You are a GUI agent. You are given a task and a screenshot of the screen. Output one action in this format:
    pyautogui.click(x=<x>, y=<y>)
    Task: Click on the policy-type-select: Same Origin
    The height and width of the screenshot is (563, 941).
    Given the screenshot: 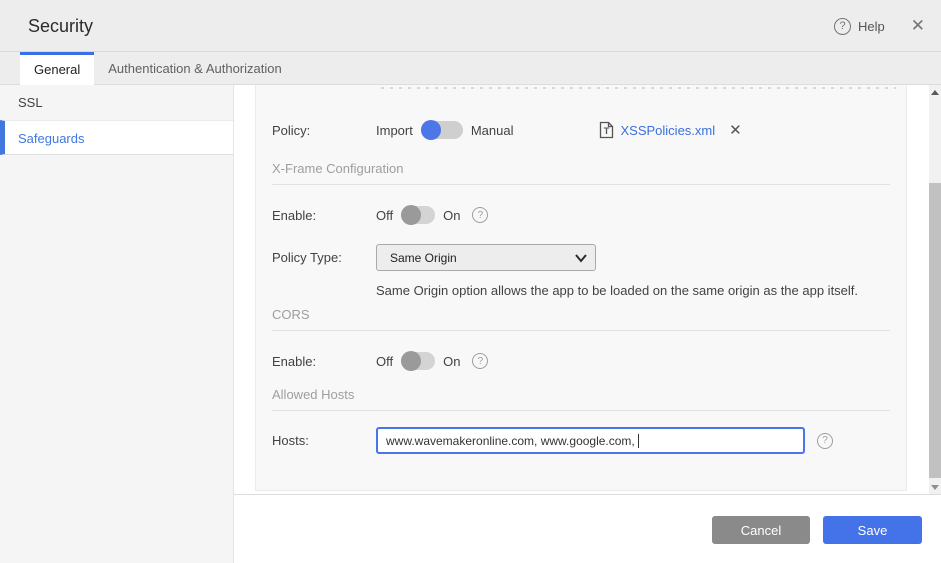 What is the action you would take?
    pyautogui.click(x=486, y=257)
    